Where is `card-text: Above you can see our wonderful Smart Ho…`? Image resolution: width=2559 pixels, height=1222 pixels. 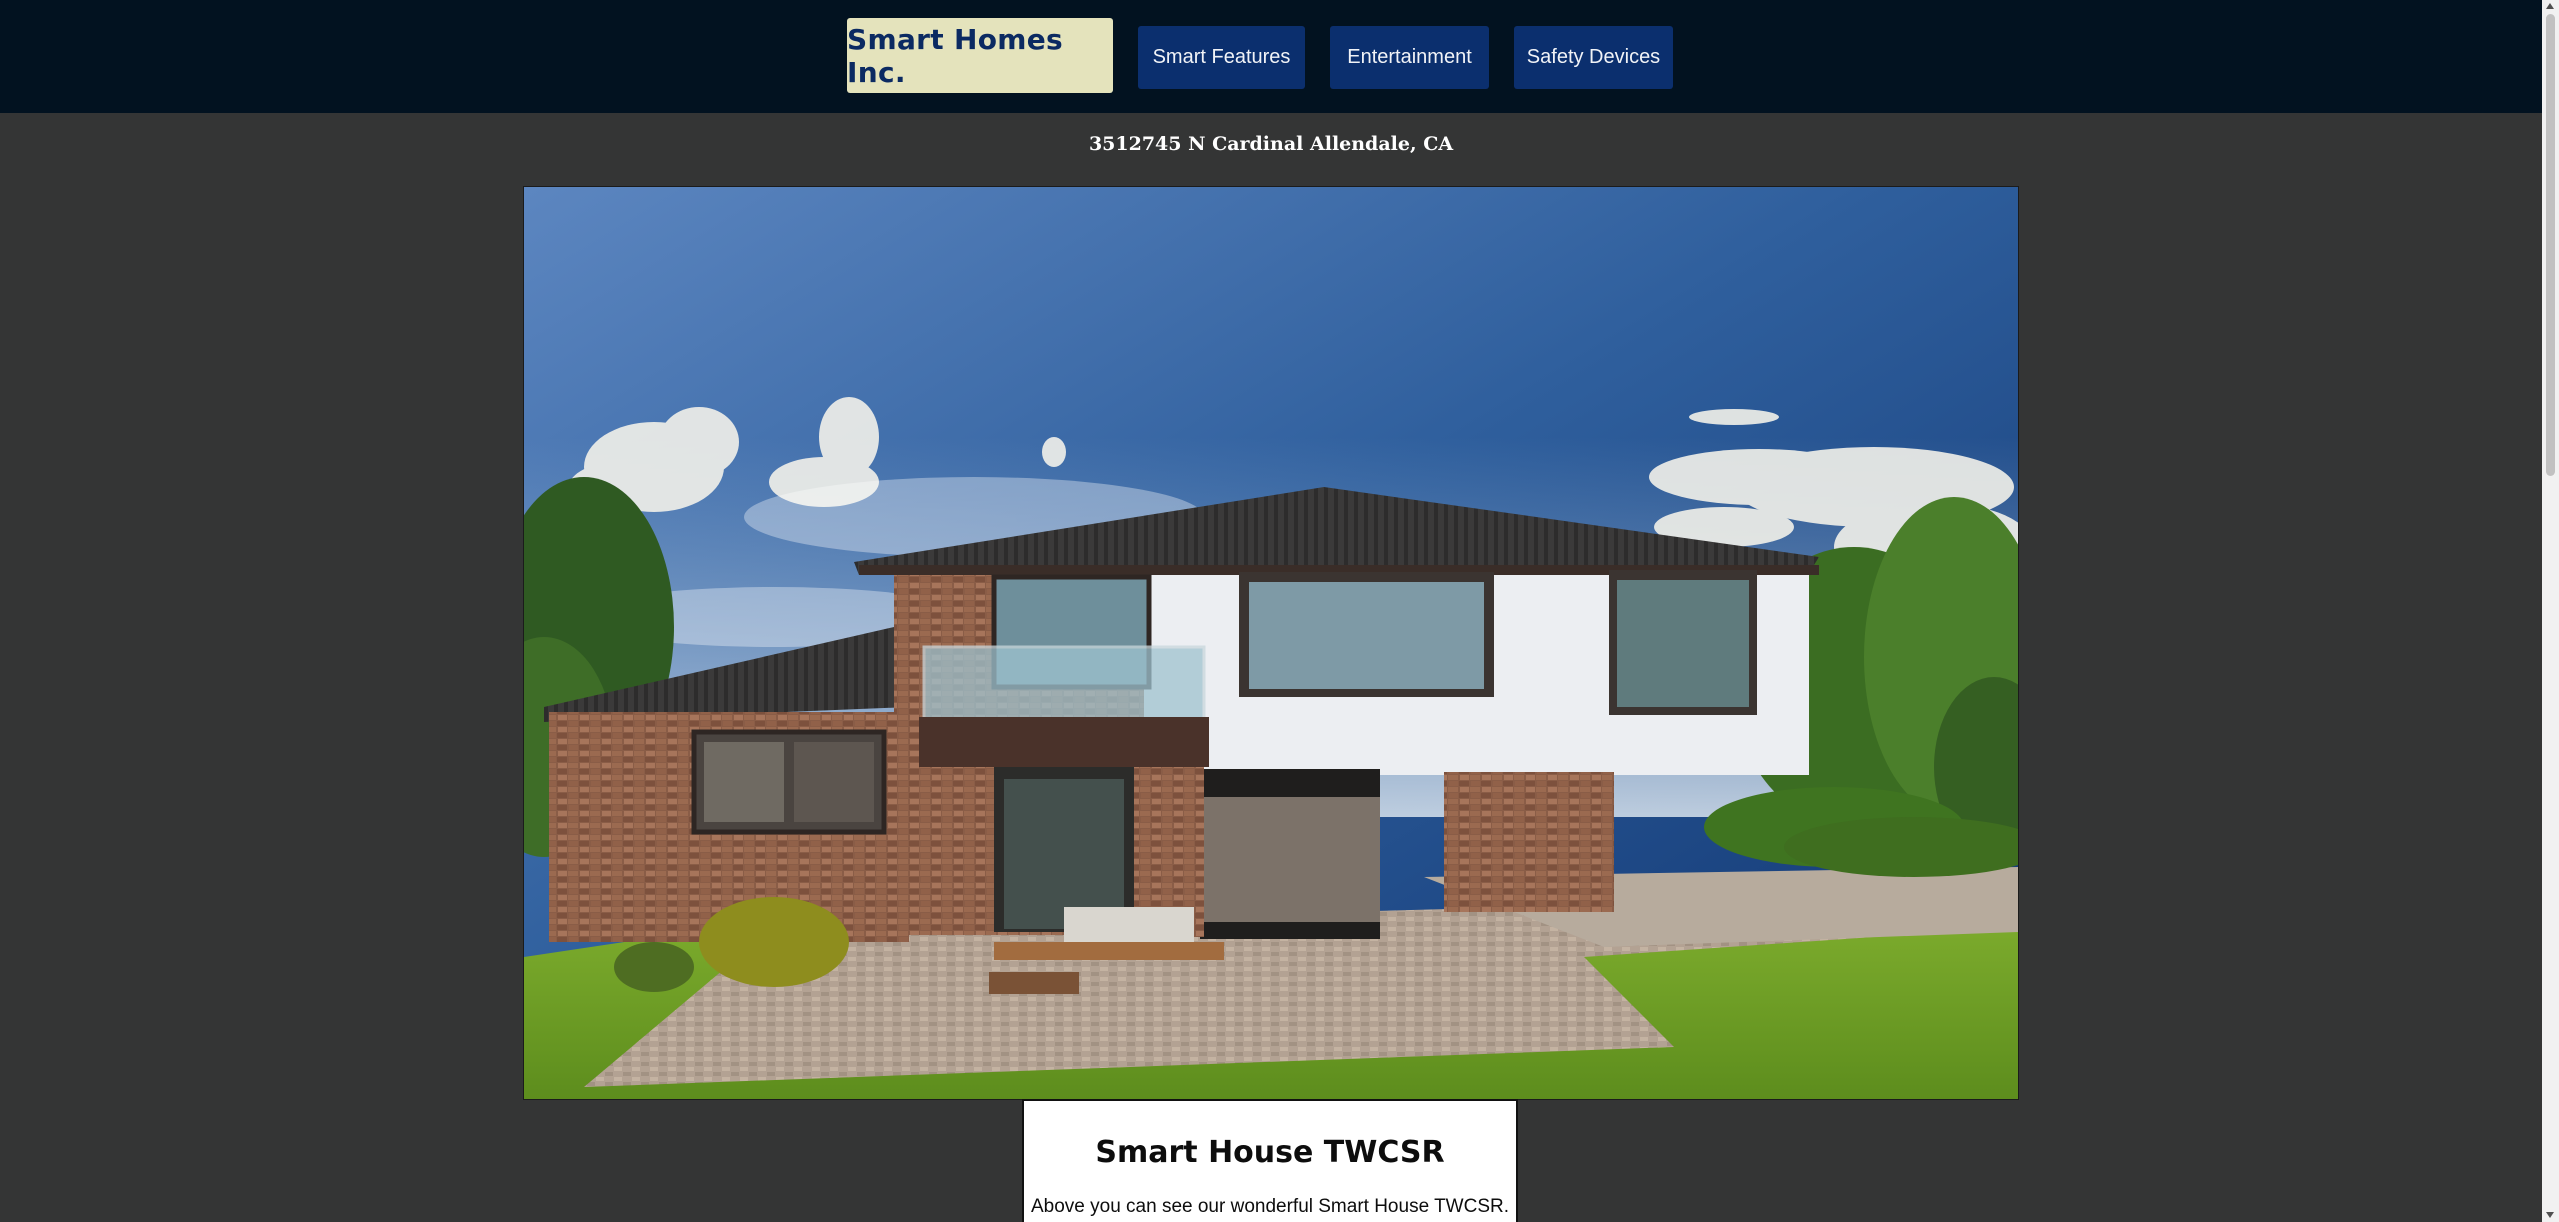
card-text: Above you can see our wonderful Smart Ho… is located at coordinates (1270, 1206).